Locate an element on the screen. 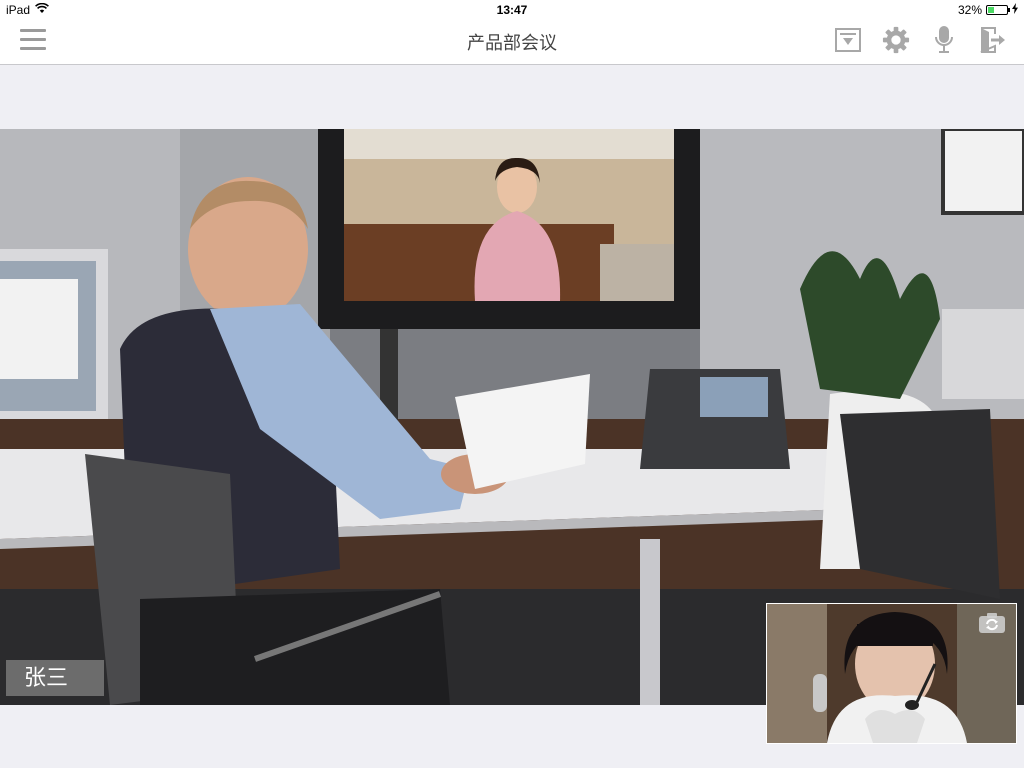 Image resolution: width=1024 pixels, height=768 pixels. participant-name-tag: 张三 is located at coordinates (55, 678).